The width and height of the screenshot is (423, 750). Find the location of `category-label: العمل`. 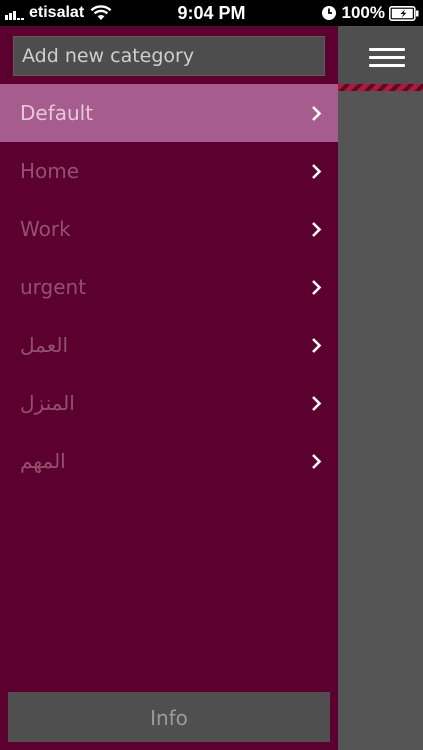

category-label: العمل is located at coordinates (44, 345).